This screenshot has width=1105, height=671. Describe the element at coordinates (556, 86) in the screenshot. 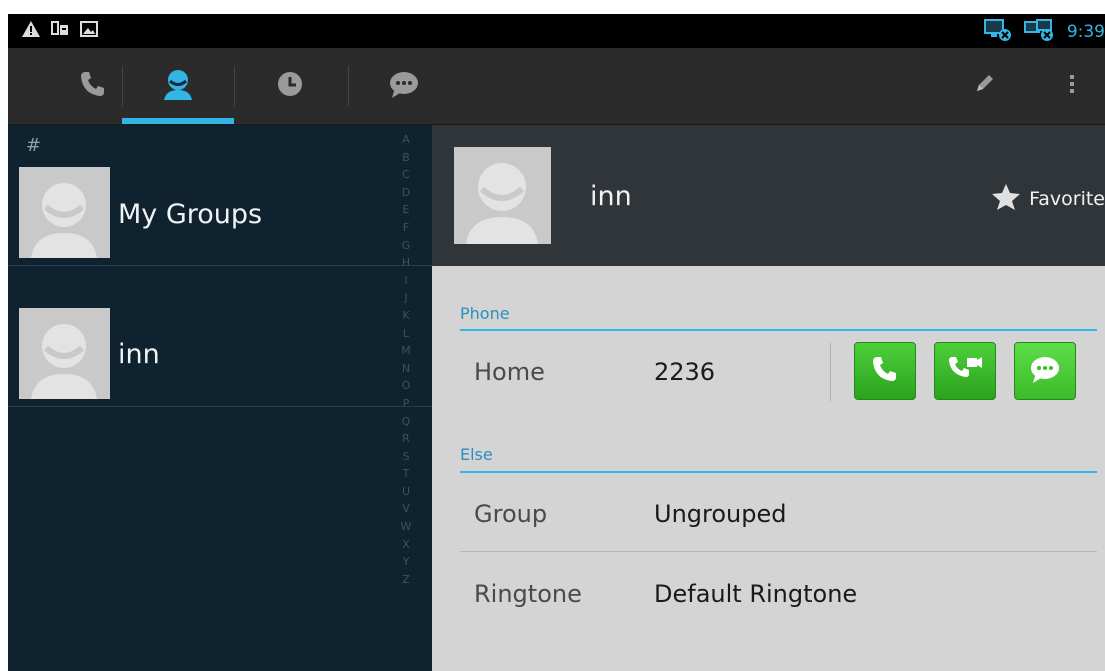

I see `action-bar` at that location.